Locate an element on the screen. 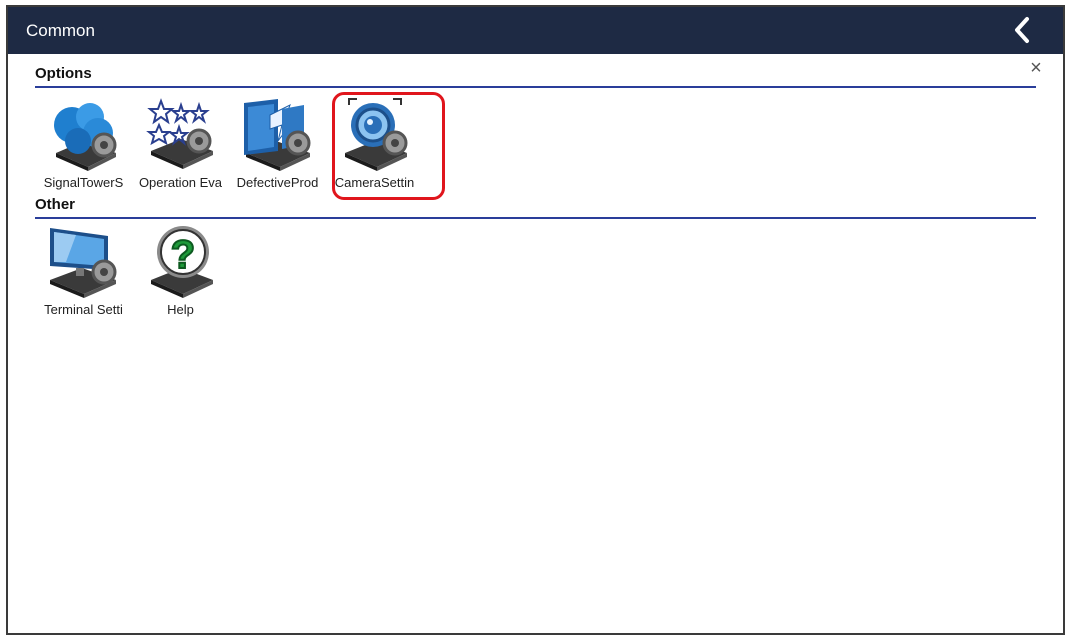 The height and width of the screenshot is (636, 1068). chevron-left-icon is located at coordinates (1022, 30).